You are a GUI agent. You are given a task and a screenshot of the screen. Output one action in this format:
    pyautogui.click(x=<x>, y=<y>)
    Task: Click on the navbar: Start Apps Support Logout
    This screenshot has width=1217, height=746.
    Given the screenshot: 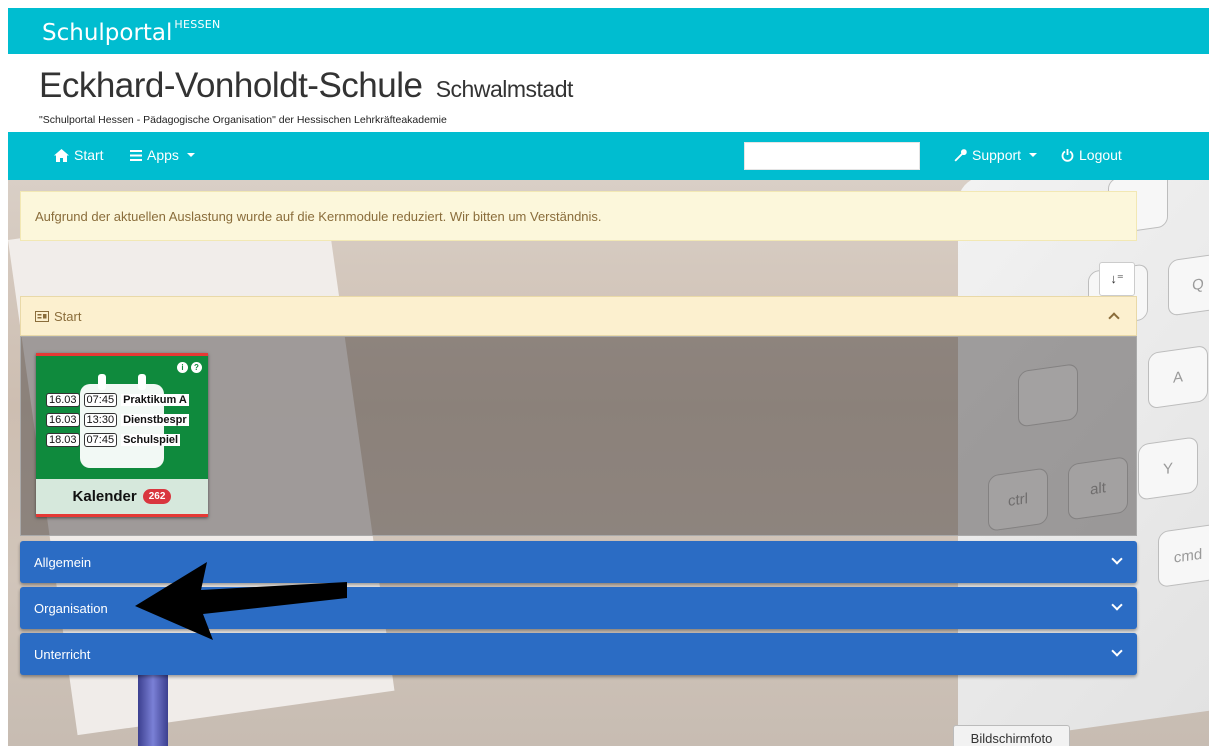 What is the action you would take?
    pyautogui.click(x=608, y=156)
    